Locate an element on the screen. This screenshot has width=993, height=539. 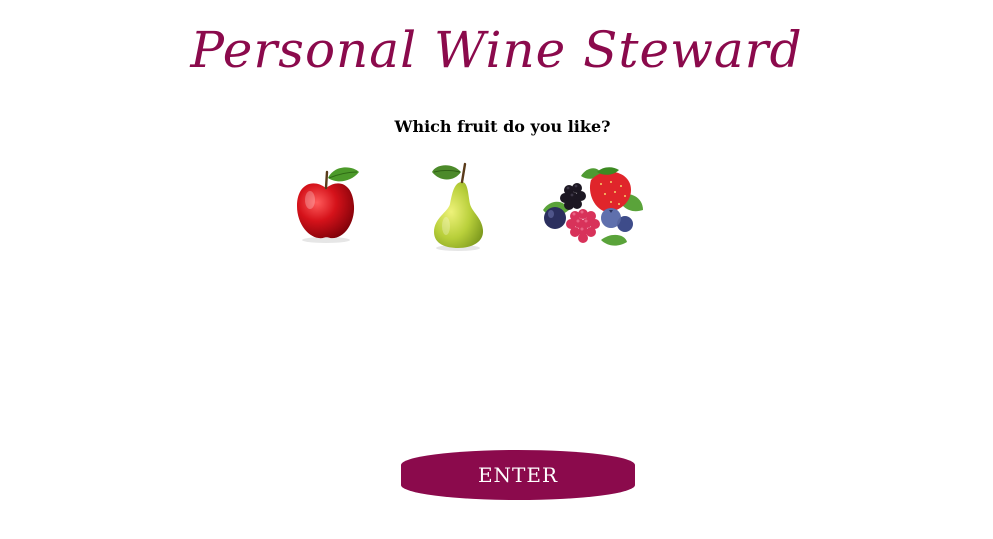
fruit-option-pear is located at coordinates (458, 206).